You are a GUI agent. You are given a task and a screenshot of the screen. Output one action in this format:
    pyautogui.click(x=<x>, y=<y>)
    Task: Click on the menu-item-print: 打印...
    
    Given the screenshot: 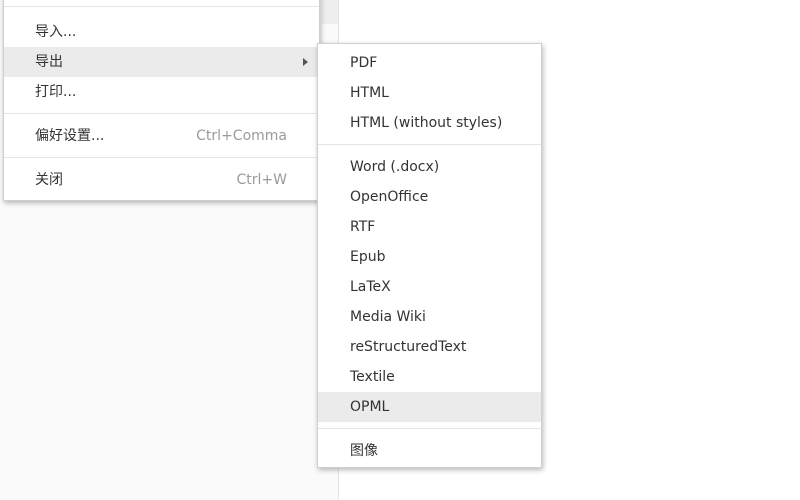 What is the action you would take?
    pyautogui.click(x=161, y=92)
    